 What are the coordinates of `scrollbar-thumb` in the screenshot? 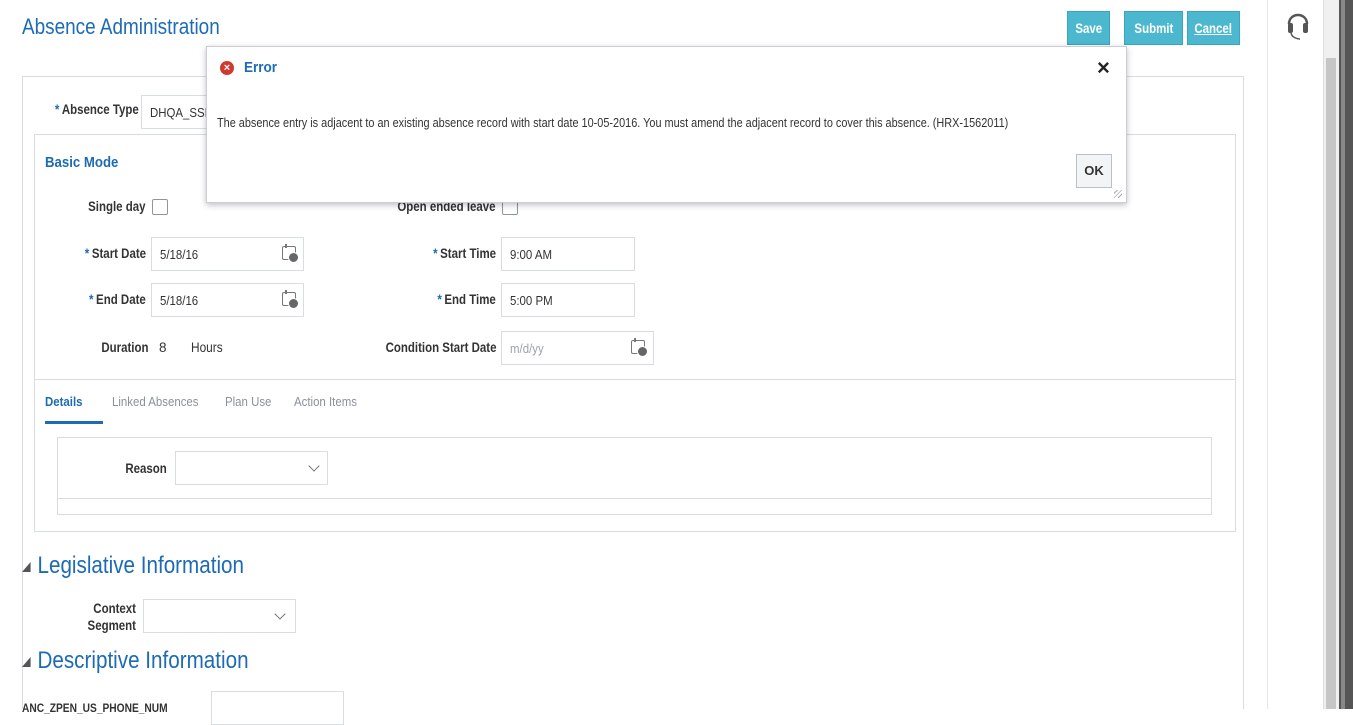 It's located at (1331, 383).